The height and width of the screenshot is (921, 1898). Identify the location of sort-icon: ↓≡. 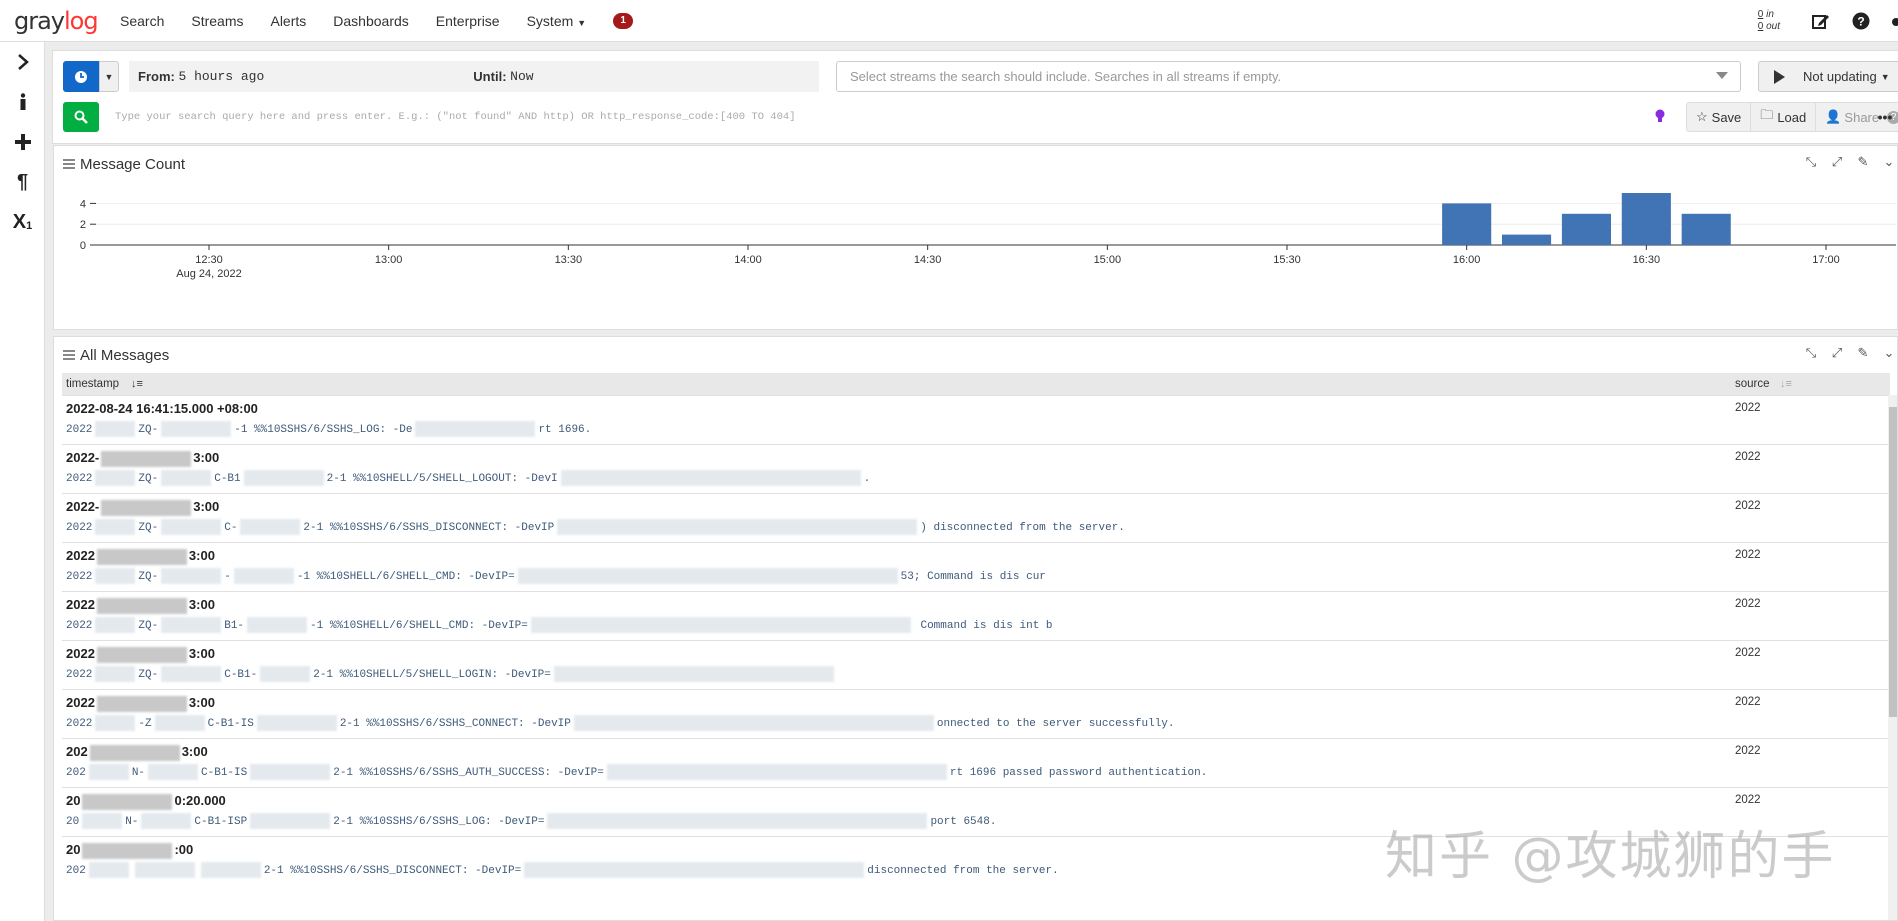
(1786, 384).